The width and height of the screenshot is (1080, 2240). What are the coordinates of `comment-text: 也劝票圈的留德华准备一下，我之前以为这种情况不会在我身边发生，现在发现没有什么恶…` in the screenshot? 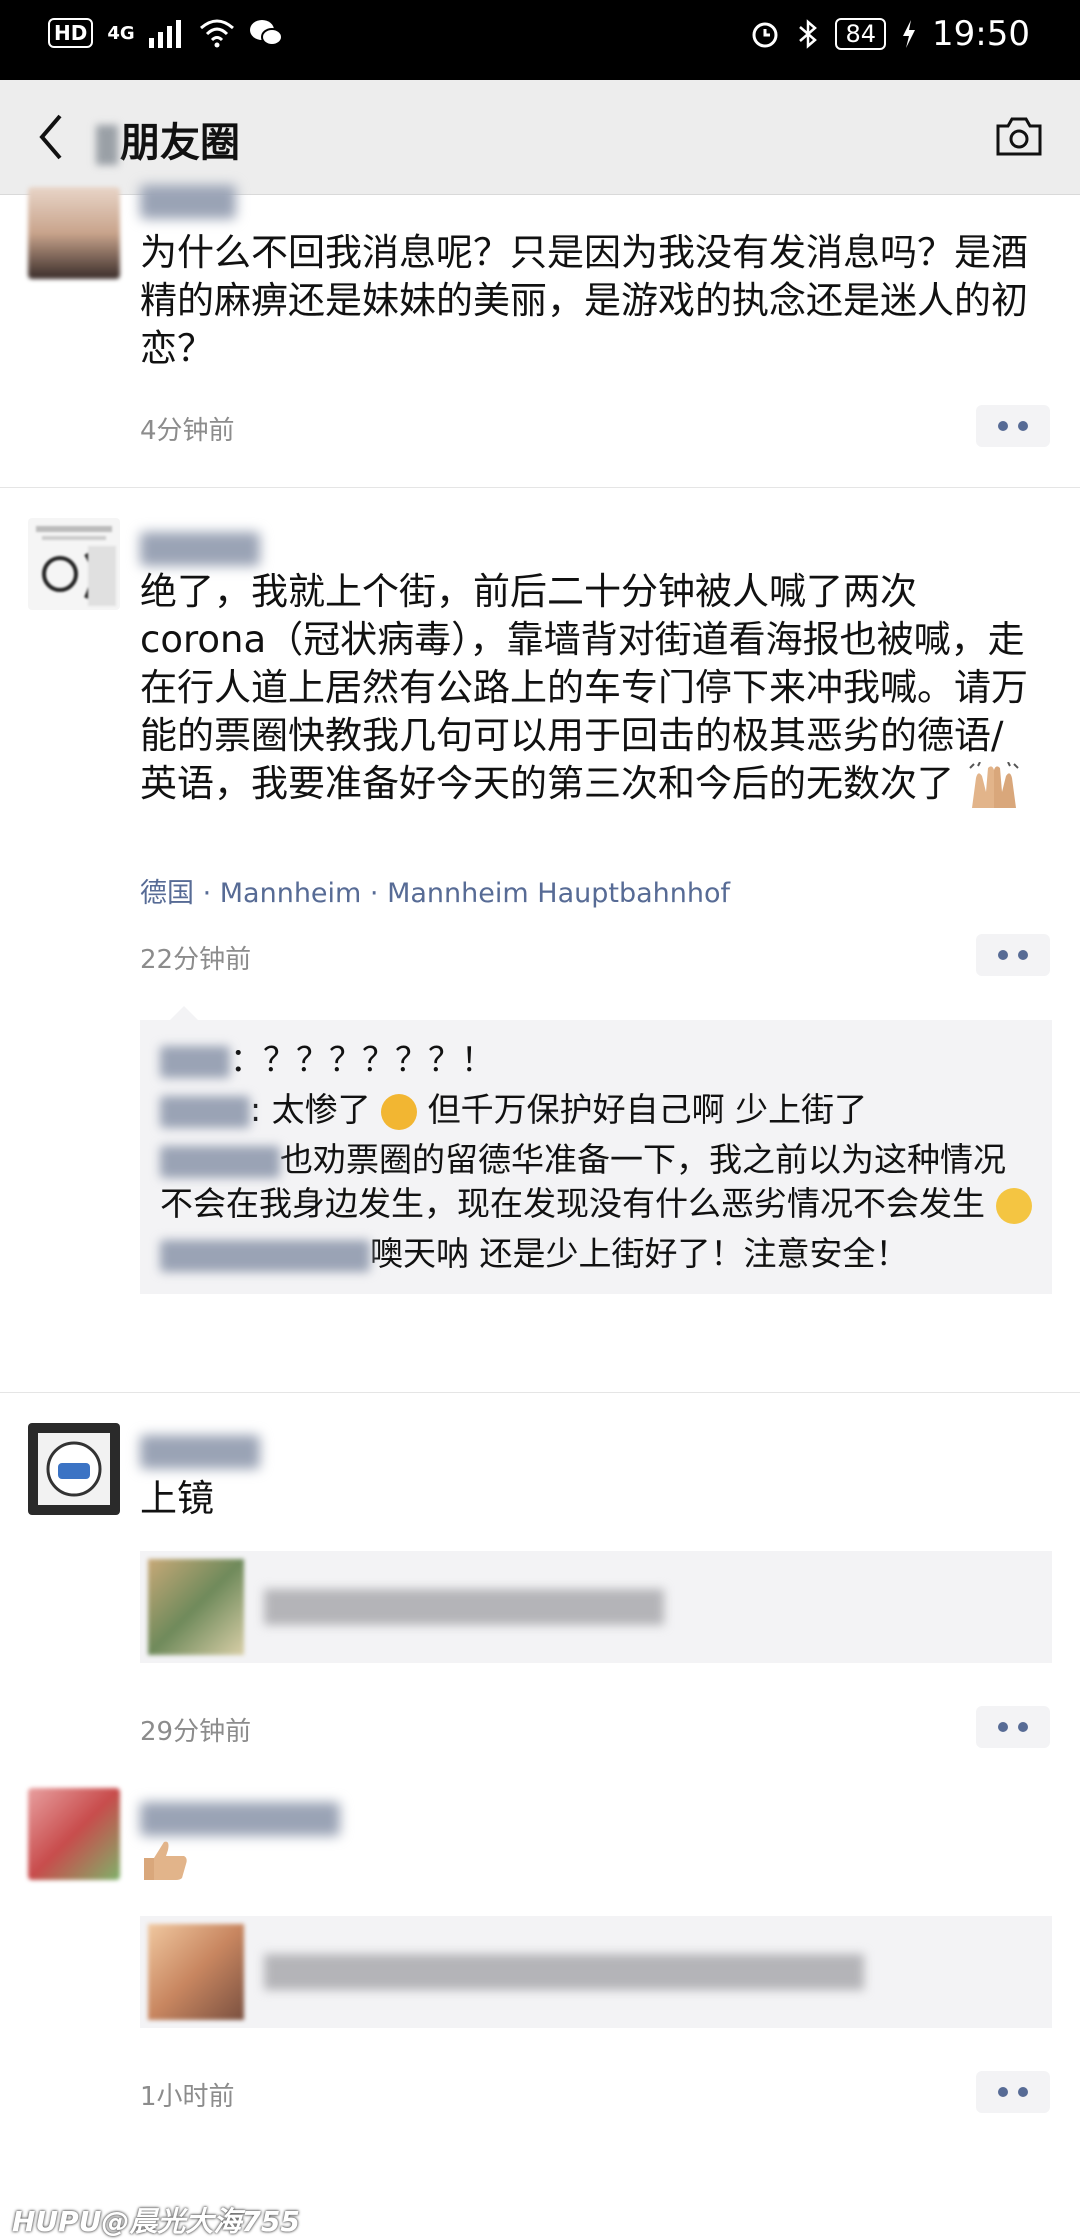 It's located at (583, 1181).